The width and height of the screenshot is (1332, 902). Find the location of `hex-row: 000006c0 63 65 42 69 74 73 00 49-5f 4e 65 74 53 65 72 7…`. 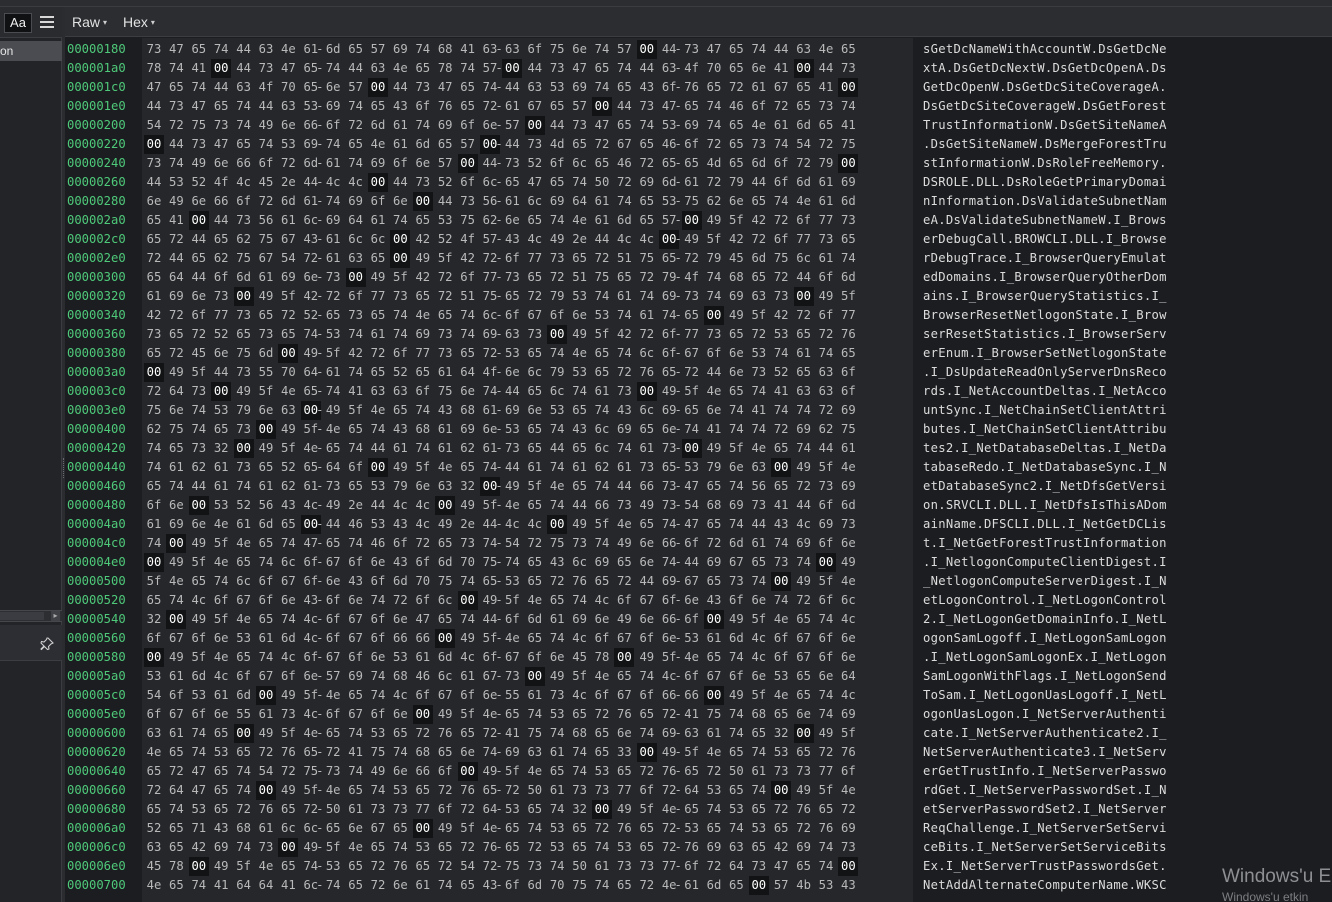

hex-row: 000006c0 63 65 42 69 74 73 00 49-5f 4e 65 74 53 65 72 7… is located at coordinates (698, 847).